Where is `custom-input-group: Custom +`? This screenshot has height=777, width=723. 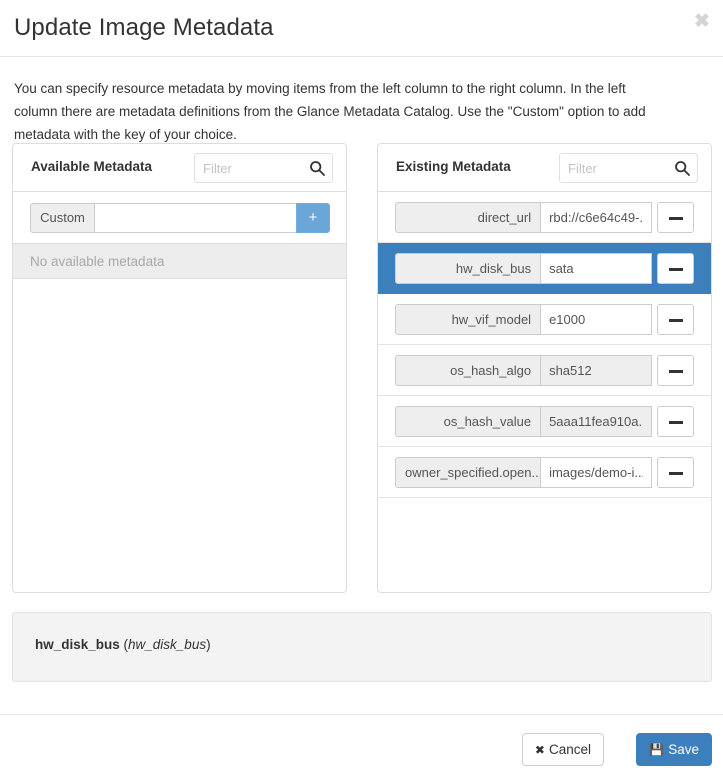
custom-input-group: Custom + is located at coordinates (180, 218).